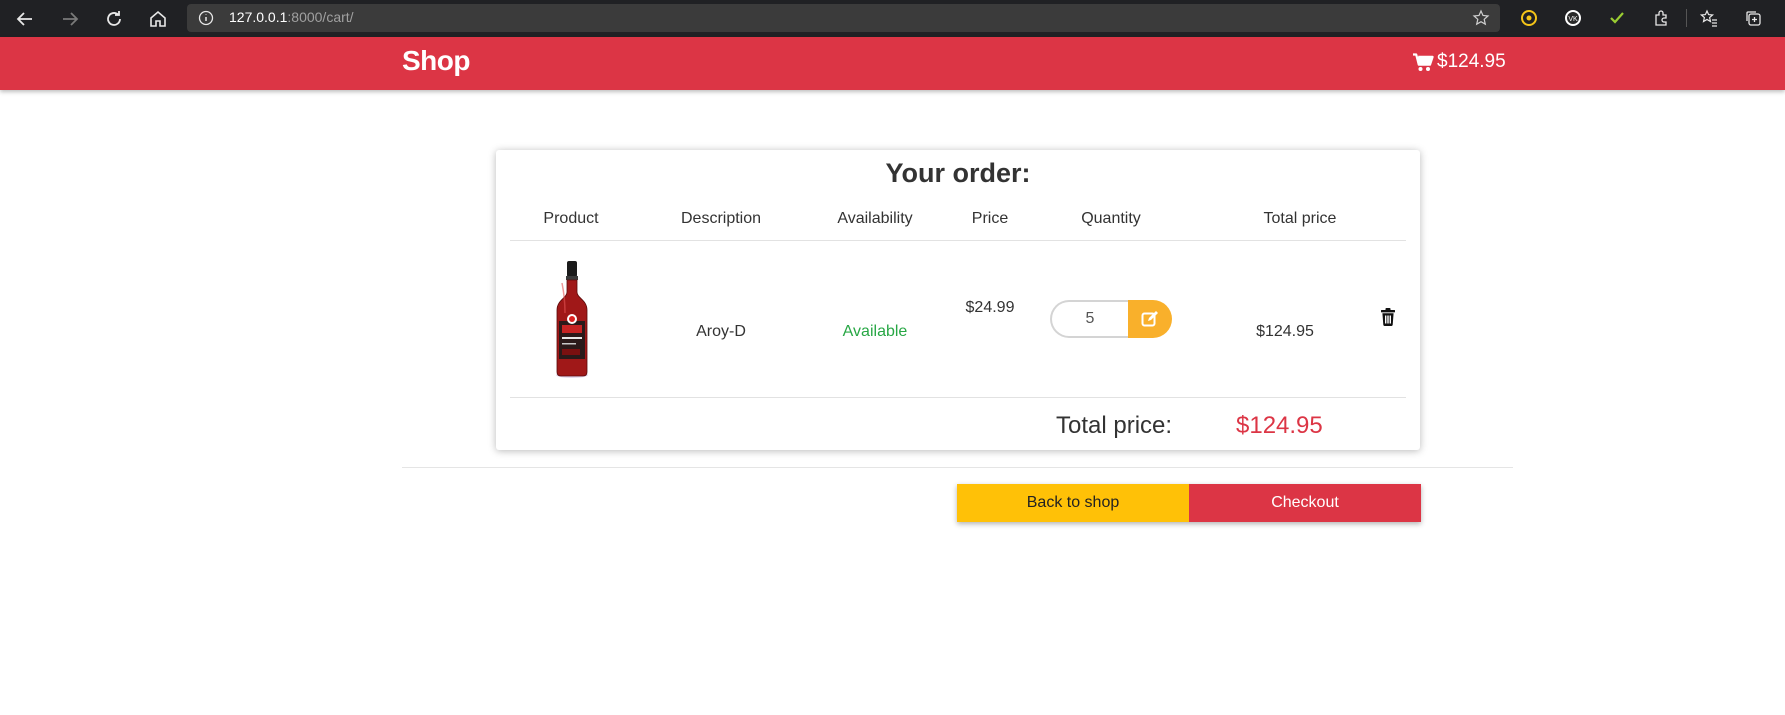  Describe the element at coordinates (1617, 18) in the screenshot. I see `checkmark-extension-icon` at that location.